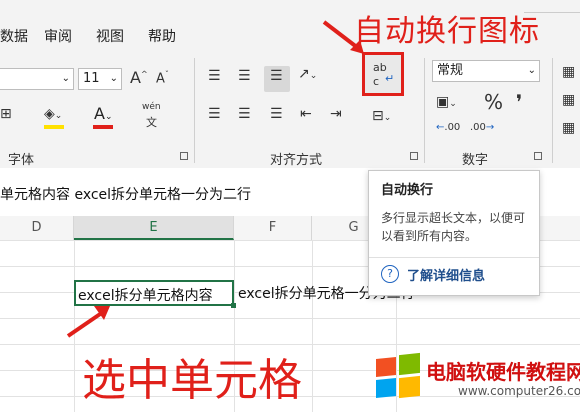 The width and height of the screenshot is (580, 412). I want to click on increase-indent-icon: ⇥, so click(336, 114).